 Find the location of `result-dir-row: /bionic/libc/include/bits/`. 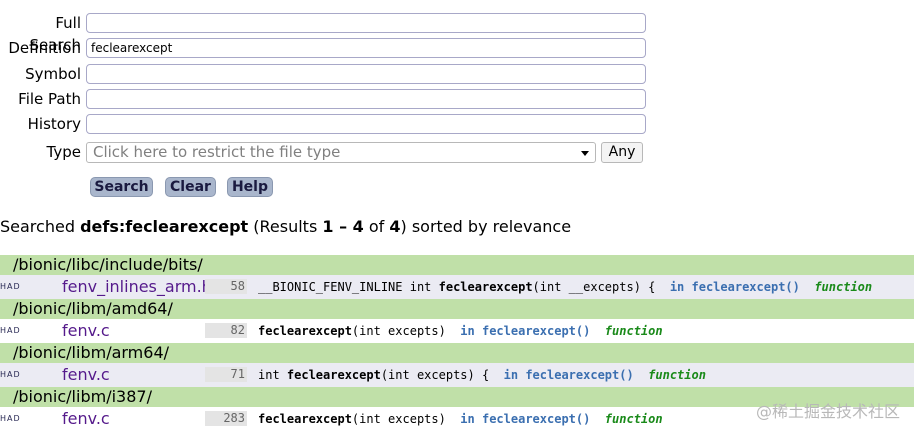

result-dir-row: /bionic/libc/include/bits/ is located at coordinates (457, 265).